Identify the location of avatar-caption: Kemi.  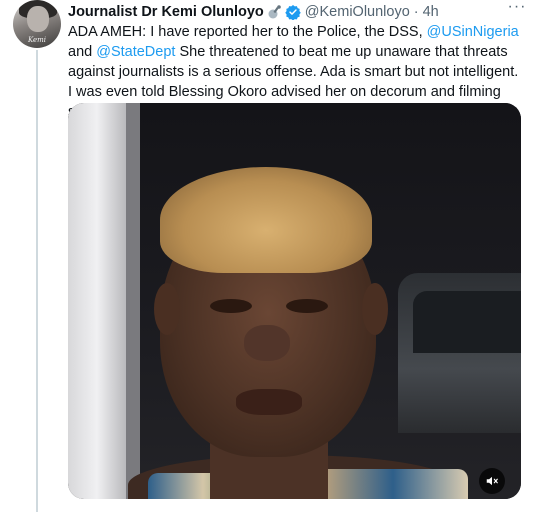
(37, 40).